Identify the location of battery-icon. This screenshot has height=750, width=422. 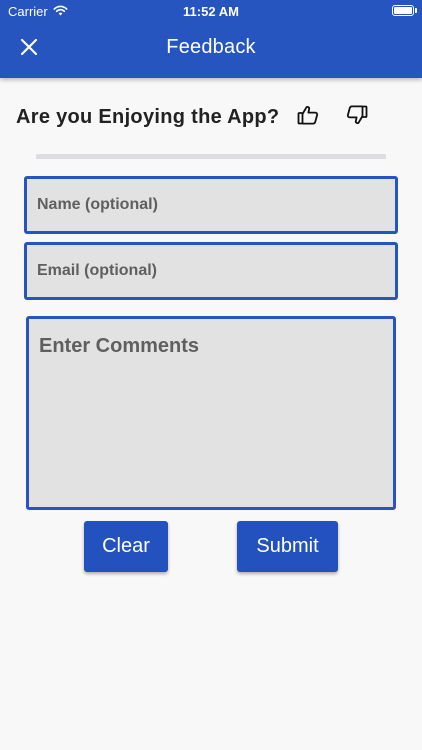
(403, 10).